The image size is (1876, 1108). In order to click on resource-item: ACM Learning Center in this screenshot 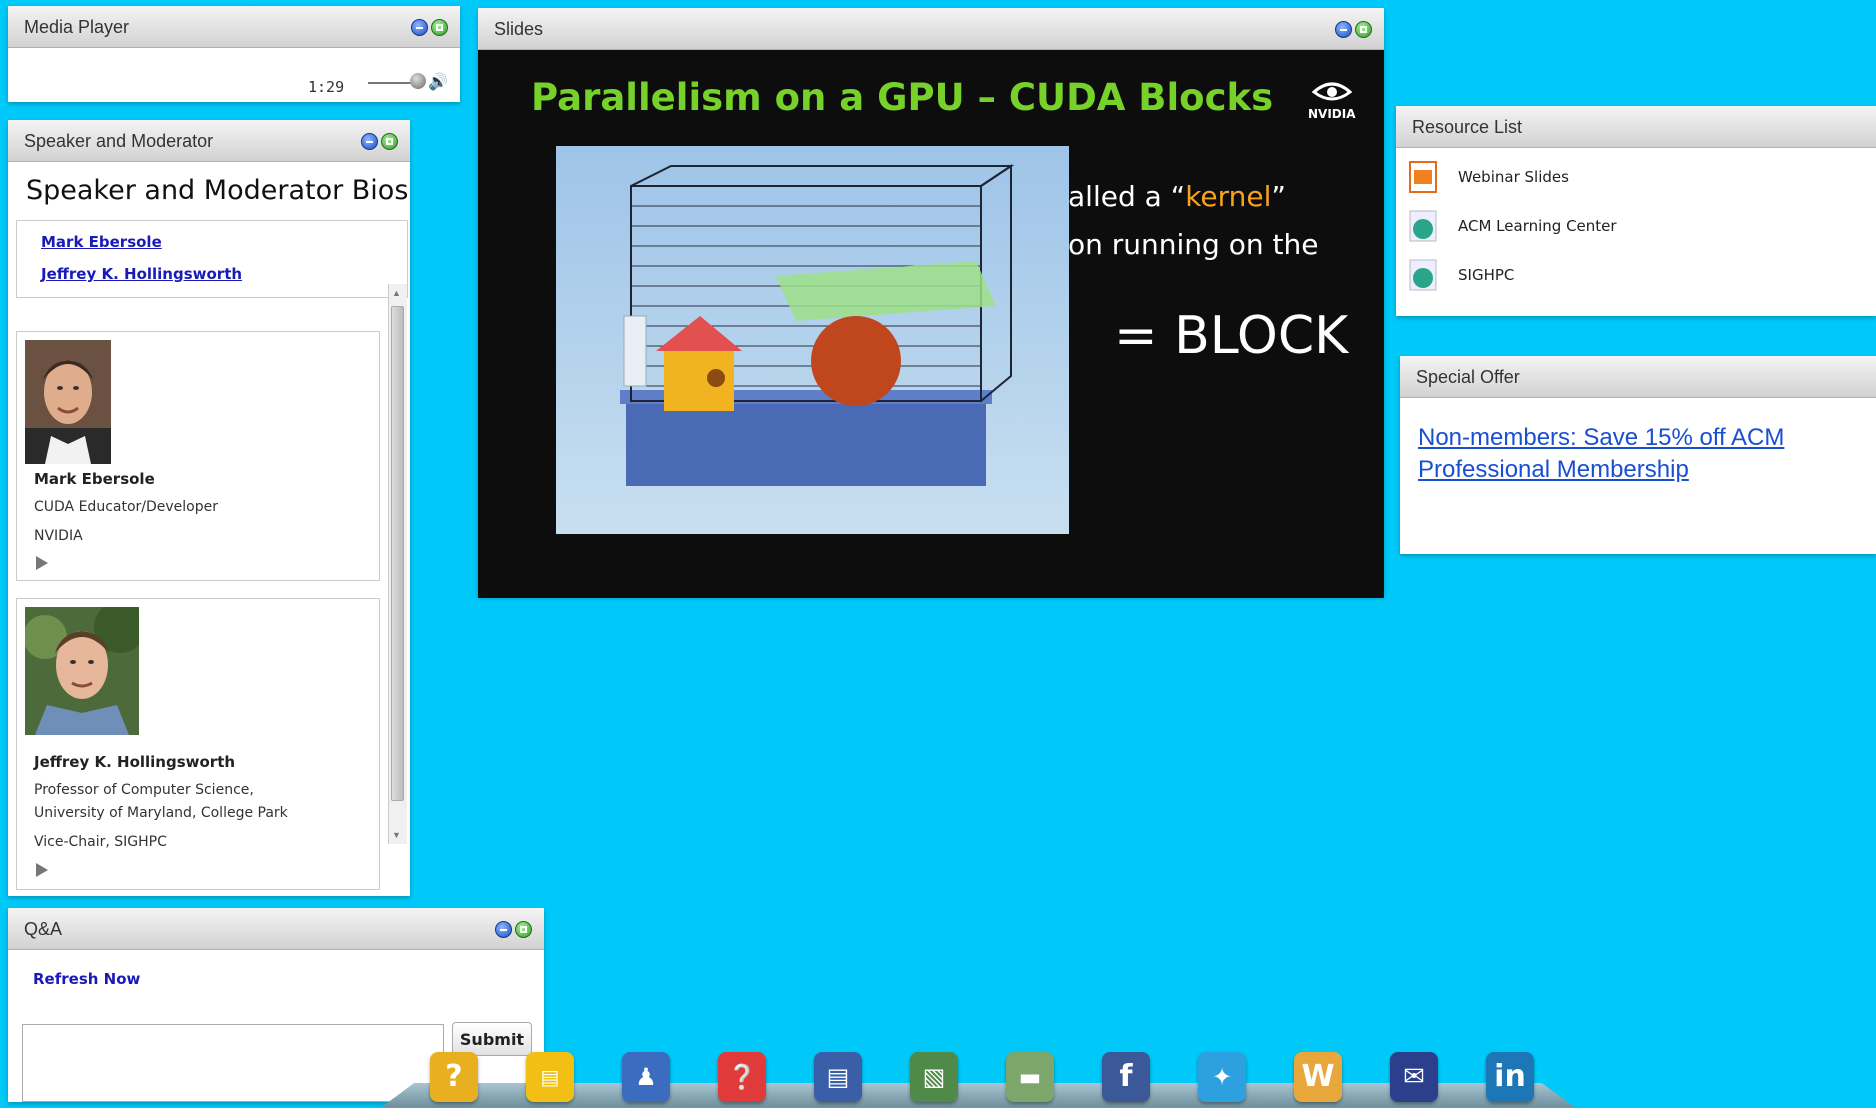, I will do `click(1636, 227)`.